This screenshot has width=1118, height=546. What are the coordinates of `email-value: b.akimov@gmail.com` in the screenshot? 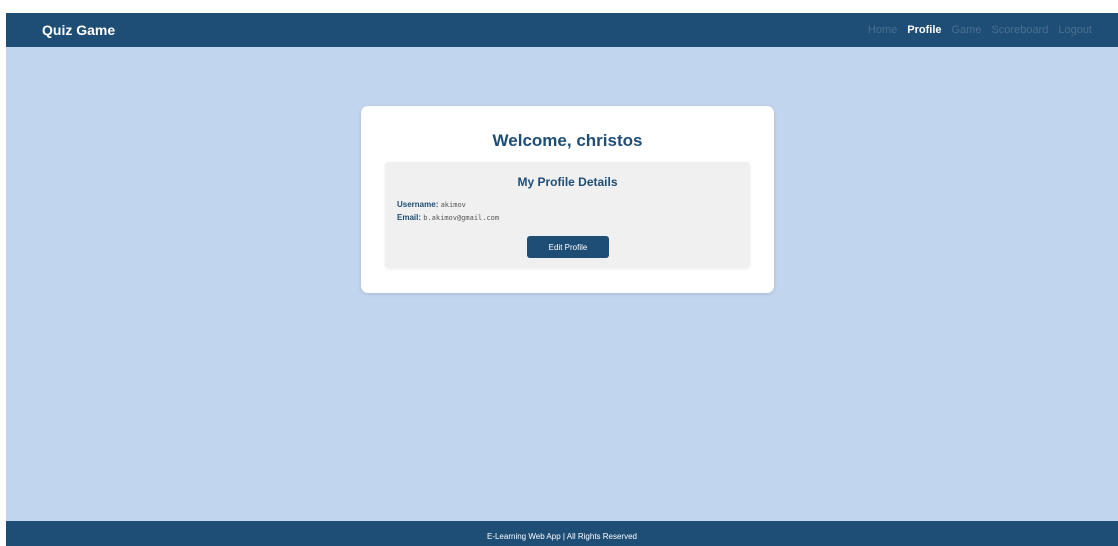 It's located at (461, 218).